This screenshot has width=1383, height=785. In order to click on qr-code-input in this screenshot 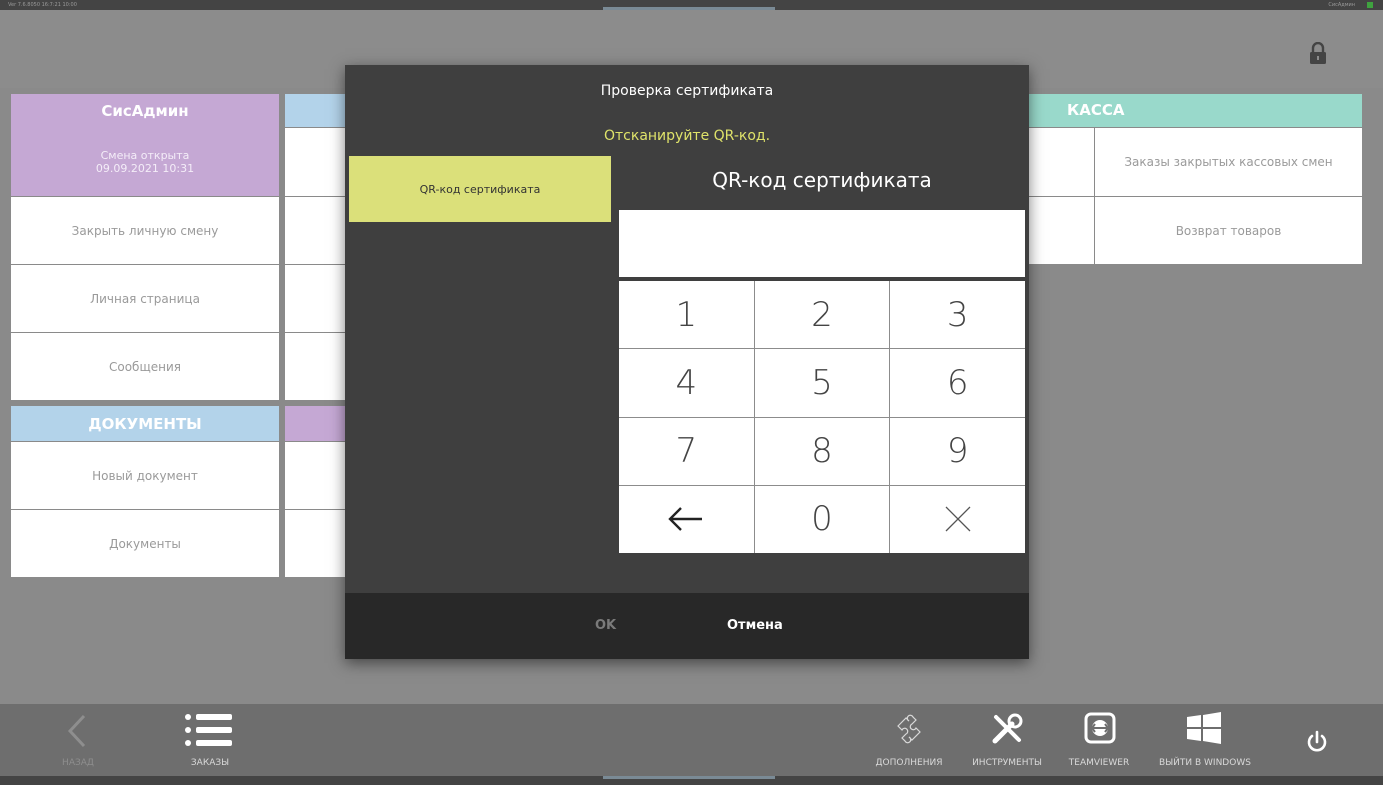, I will do `click(822, 243)`.